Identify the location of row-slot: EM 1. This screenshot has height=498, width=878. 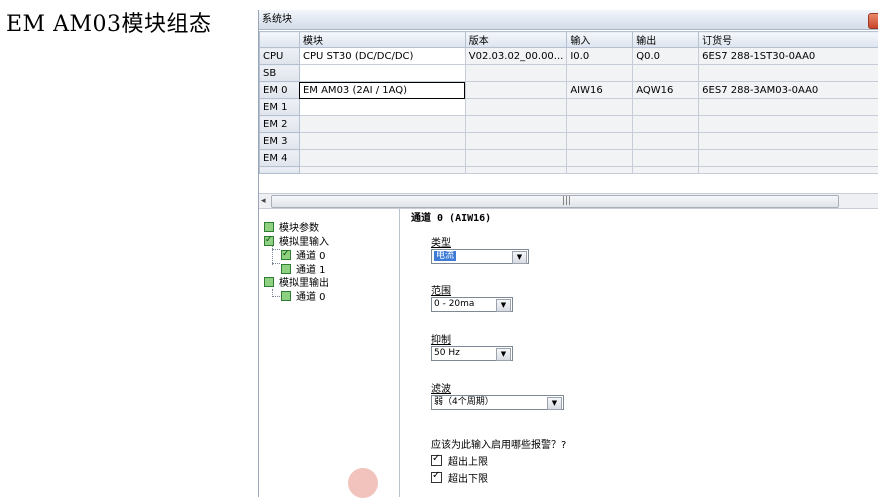
(280, 107).